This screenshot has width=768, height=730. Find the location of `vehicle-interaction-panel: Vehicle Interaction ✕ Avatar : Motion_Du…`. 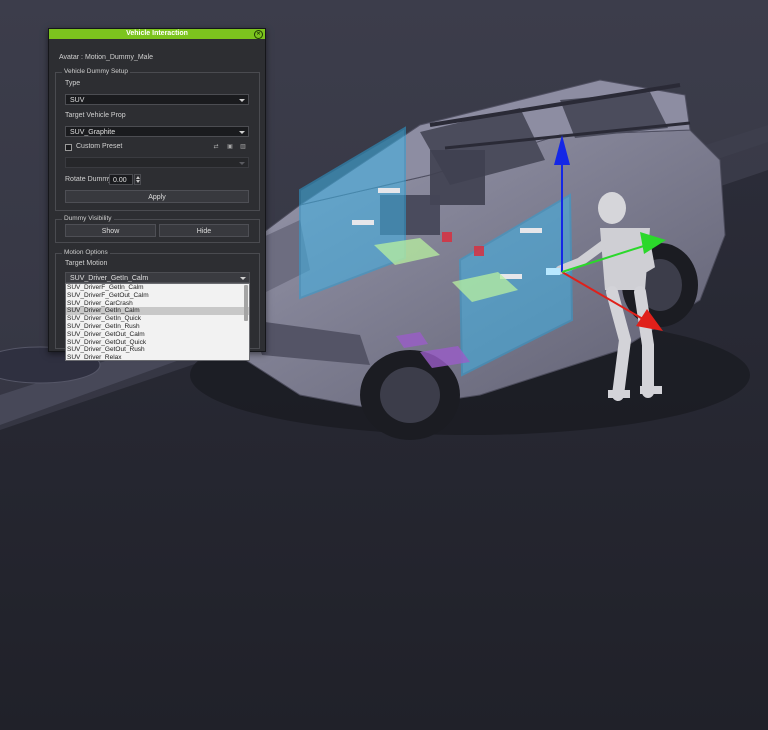

vehicle-interaction-panel: Vehicle Interaction ✕ Avatar : Motion_Du… is located at coordinates (157, 194).